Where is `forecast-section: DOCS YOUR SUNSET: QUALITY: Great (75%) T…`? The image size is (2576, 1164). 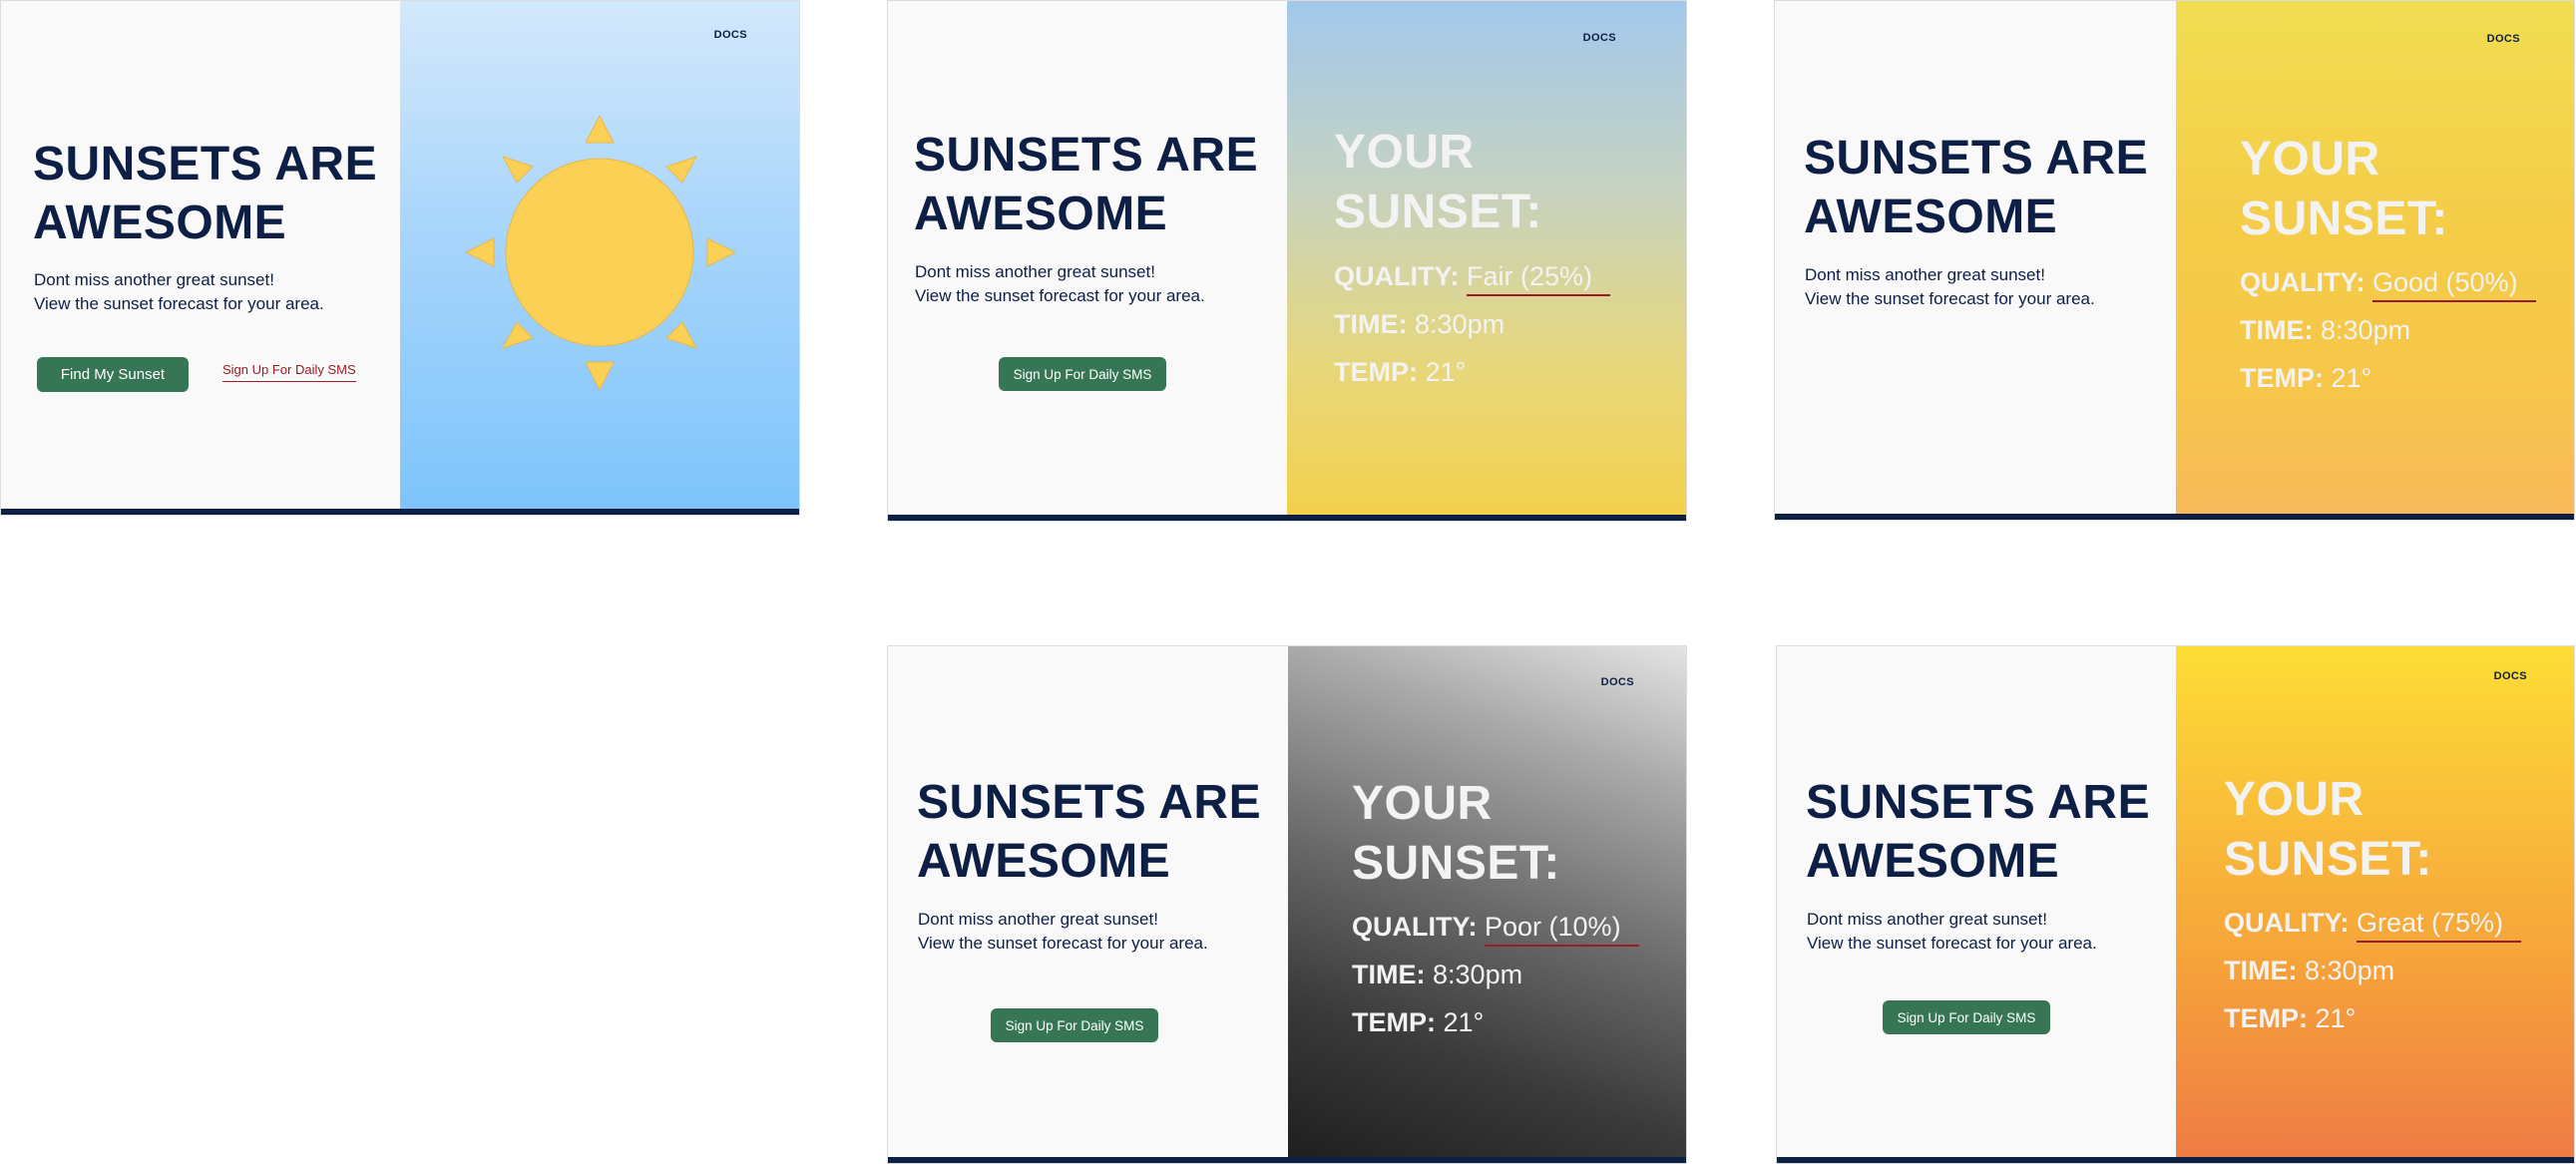 forecast-section: DOCS YOUR SUNSET: QUALITY: Great (75%) T… is located at coordinates (2375, 904).